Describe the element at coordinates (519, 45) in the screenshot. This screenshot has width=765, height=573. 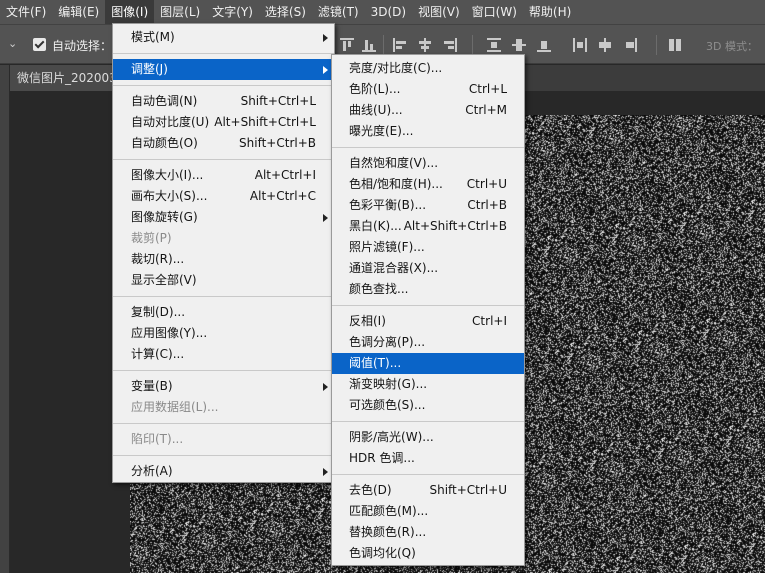
I see `distribute-vertical-center-icon` at that location.